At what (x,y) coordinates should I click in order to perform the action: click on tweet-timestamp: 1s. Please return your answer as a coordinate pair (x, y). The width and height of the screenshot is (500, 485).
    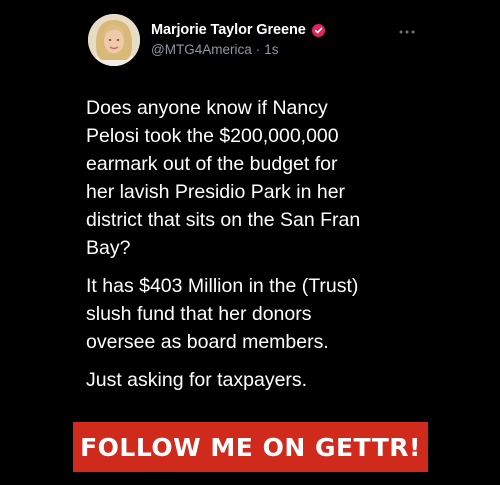
    Looking at the image, I should click on (271, 49).